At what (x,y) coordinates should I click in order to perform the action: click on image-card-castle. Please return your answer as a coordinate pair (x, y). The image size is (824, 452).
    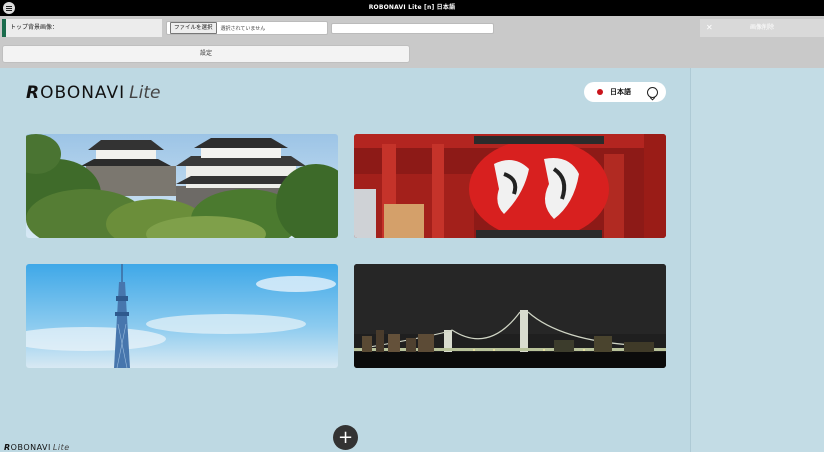
    Looking at the image, I should click on (182, 186).